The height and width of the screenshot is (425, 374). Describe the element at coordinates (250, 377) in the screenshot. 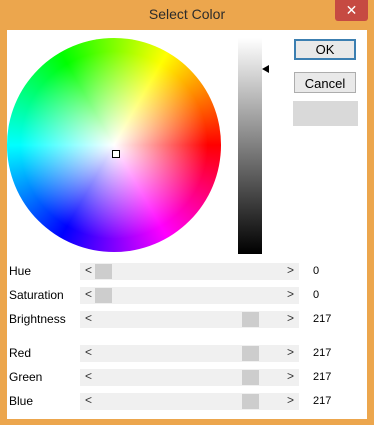

I see `green-slider-thumb` at that location.